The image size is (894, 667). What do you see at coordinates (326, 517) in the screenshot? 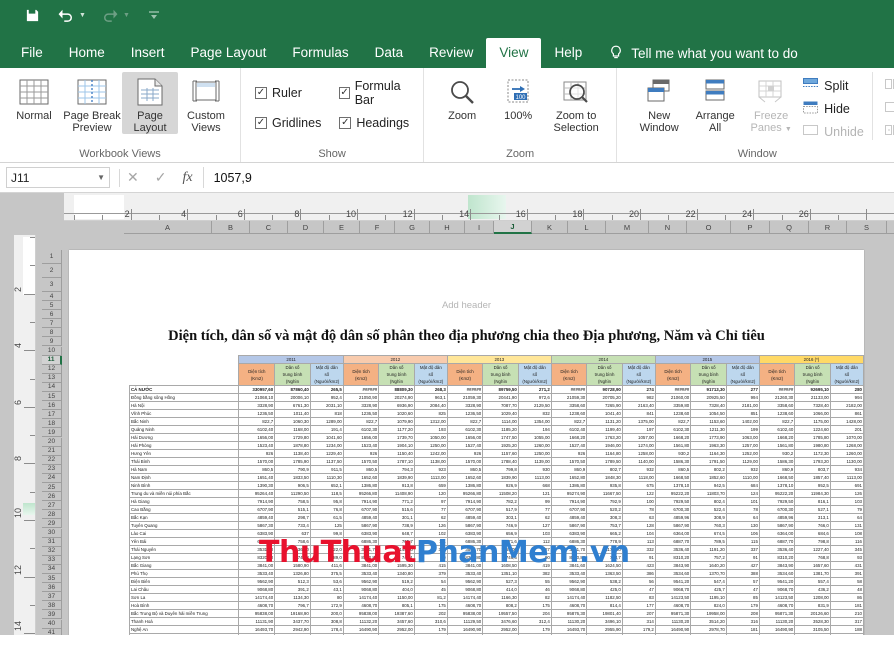
I see `data-cell: 61,5` at bounding box center [326, 517].